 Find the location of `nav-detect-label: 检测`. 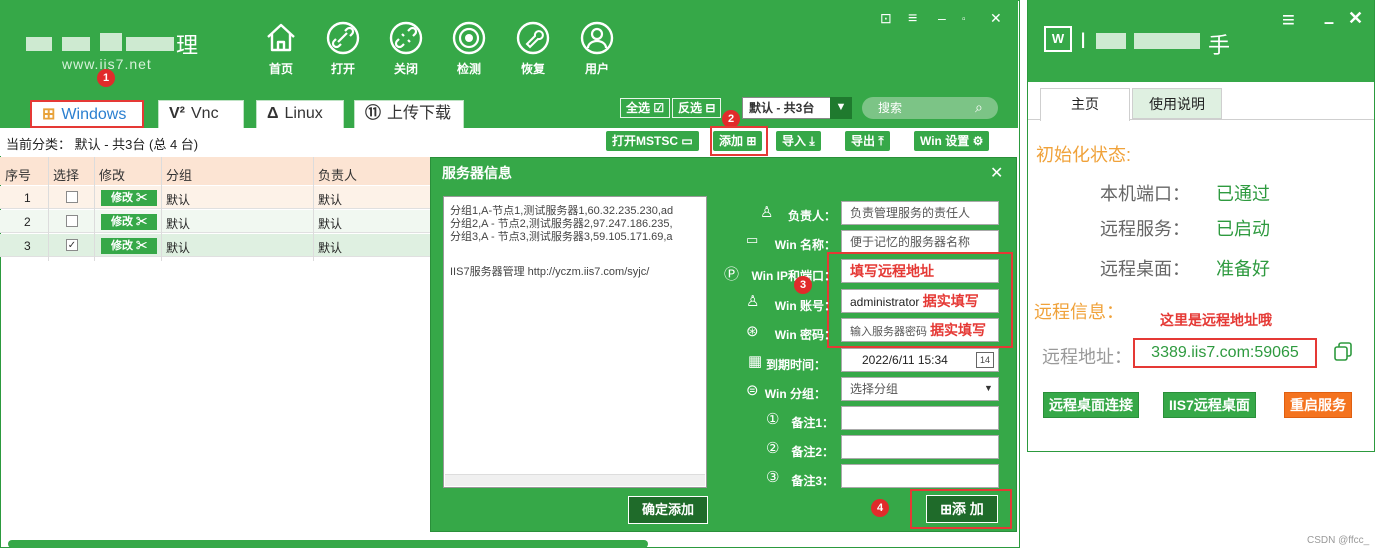

nav-detect-label: 检测 is located at coordinates (468, 69).